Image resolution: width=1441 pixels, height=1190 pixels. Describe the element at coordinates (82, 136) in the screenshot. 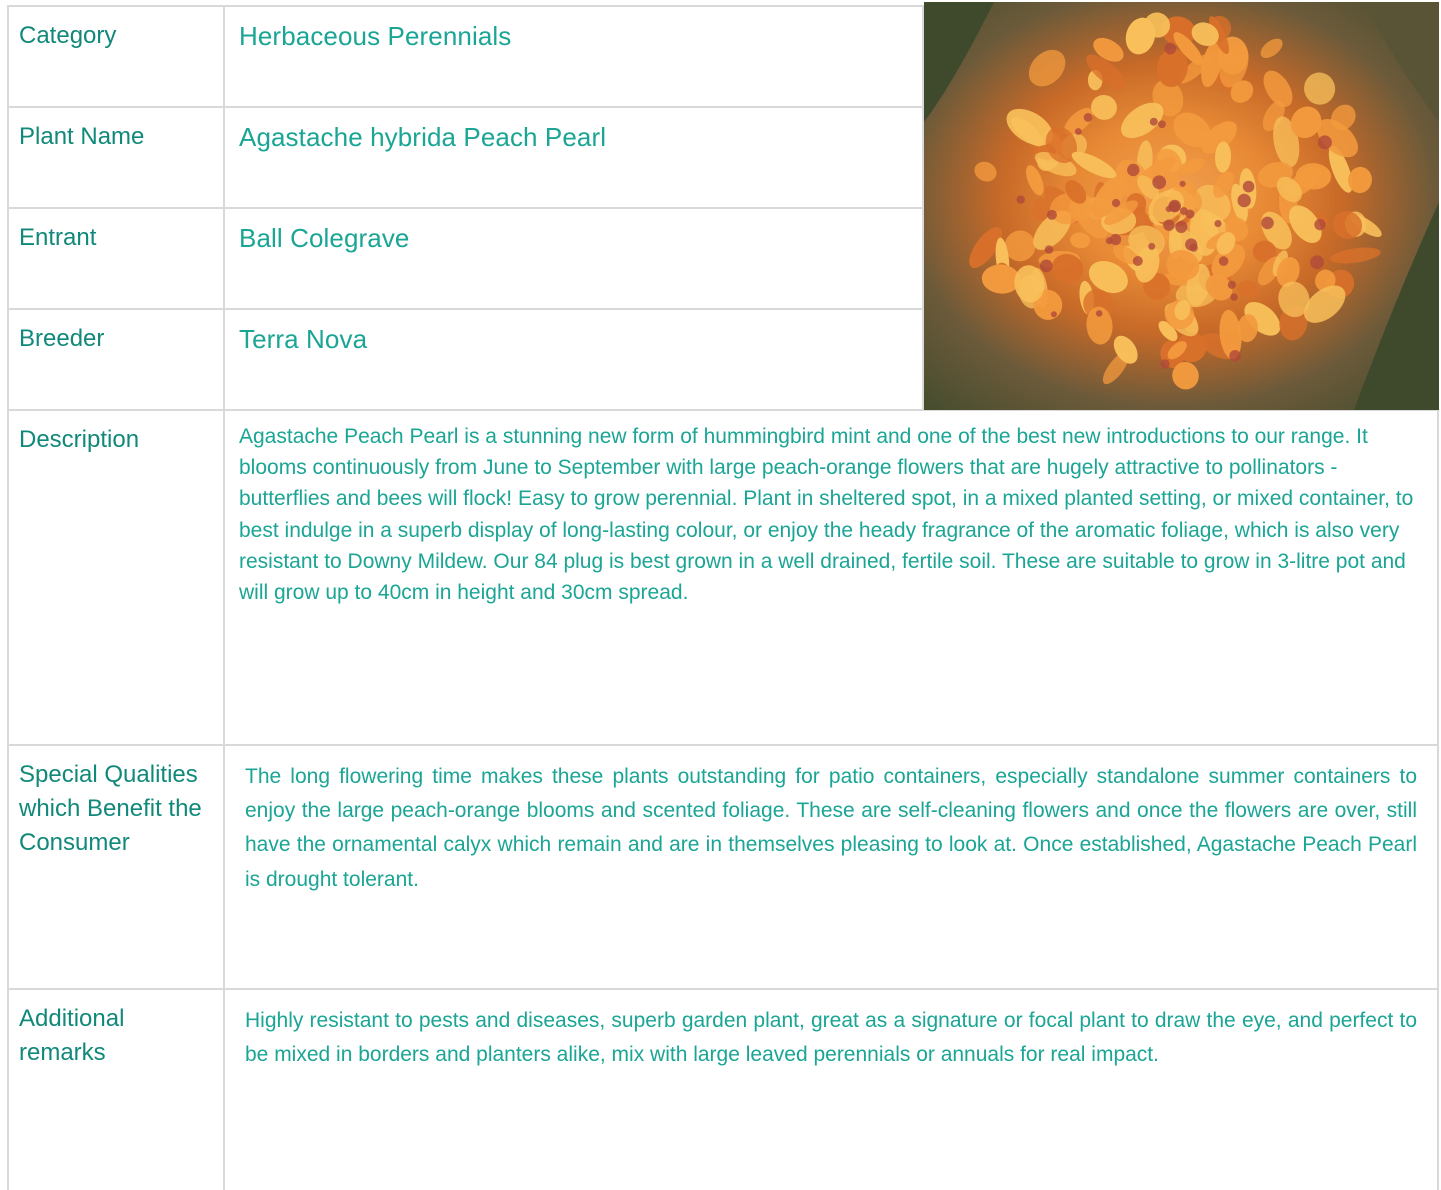

I see `plant-name-label: Plant Name` at that location.